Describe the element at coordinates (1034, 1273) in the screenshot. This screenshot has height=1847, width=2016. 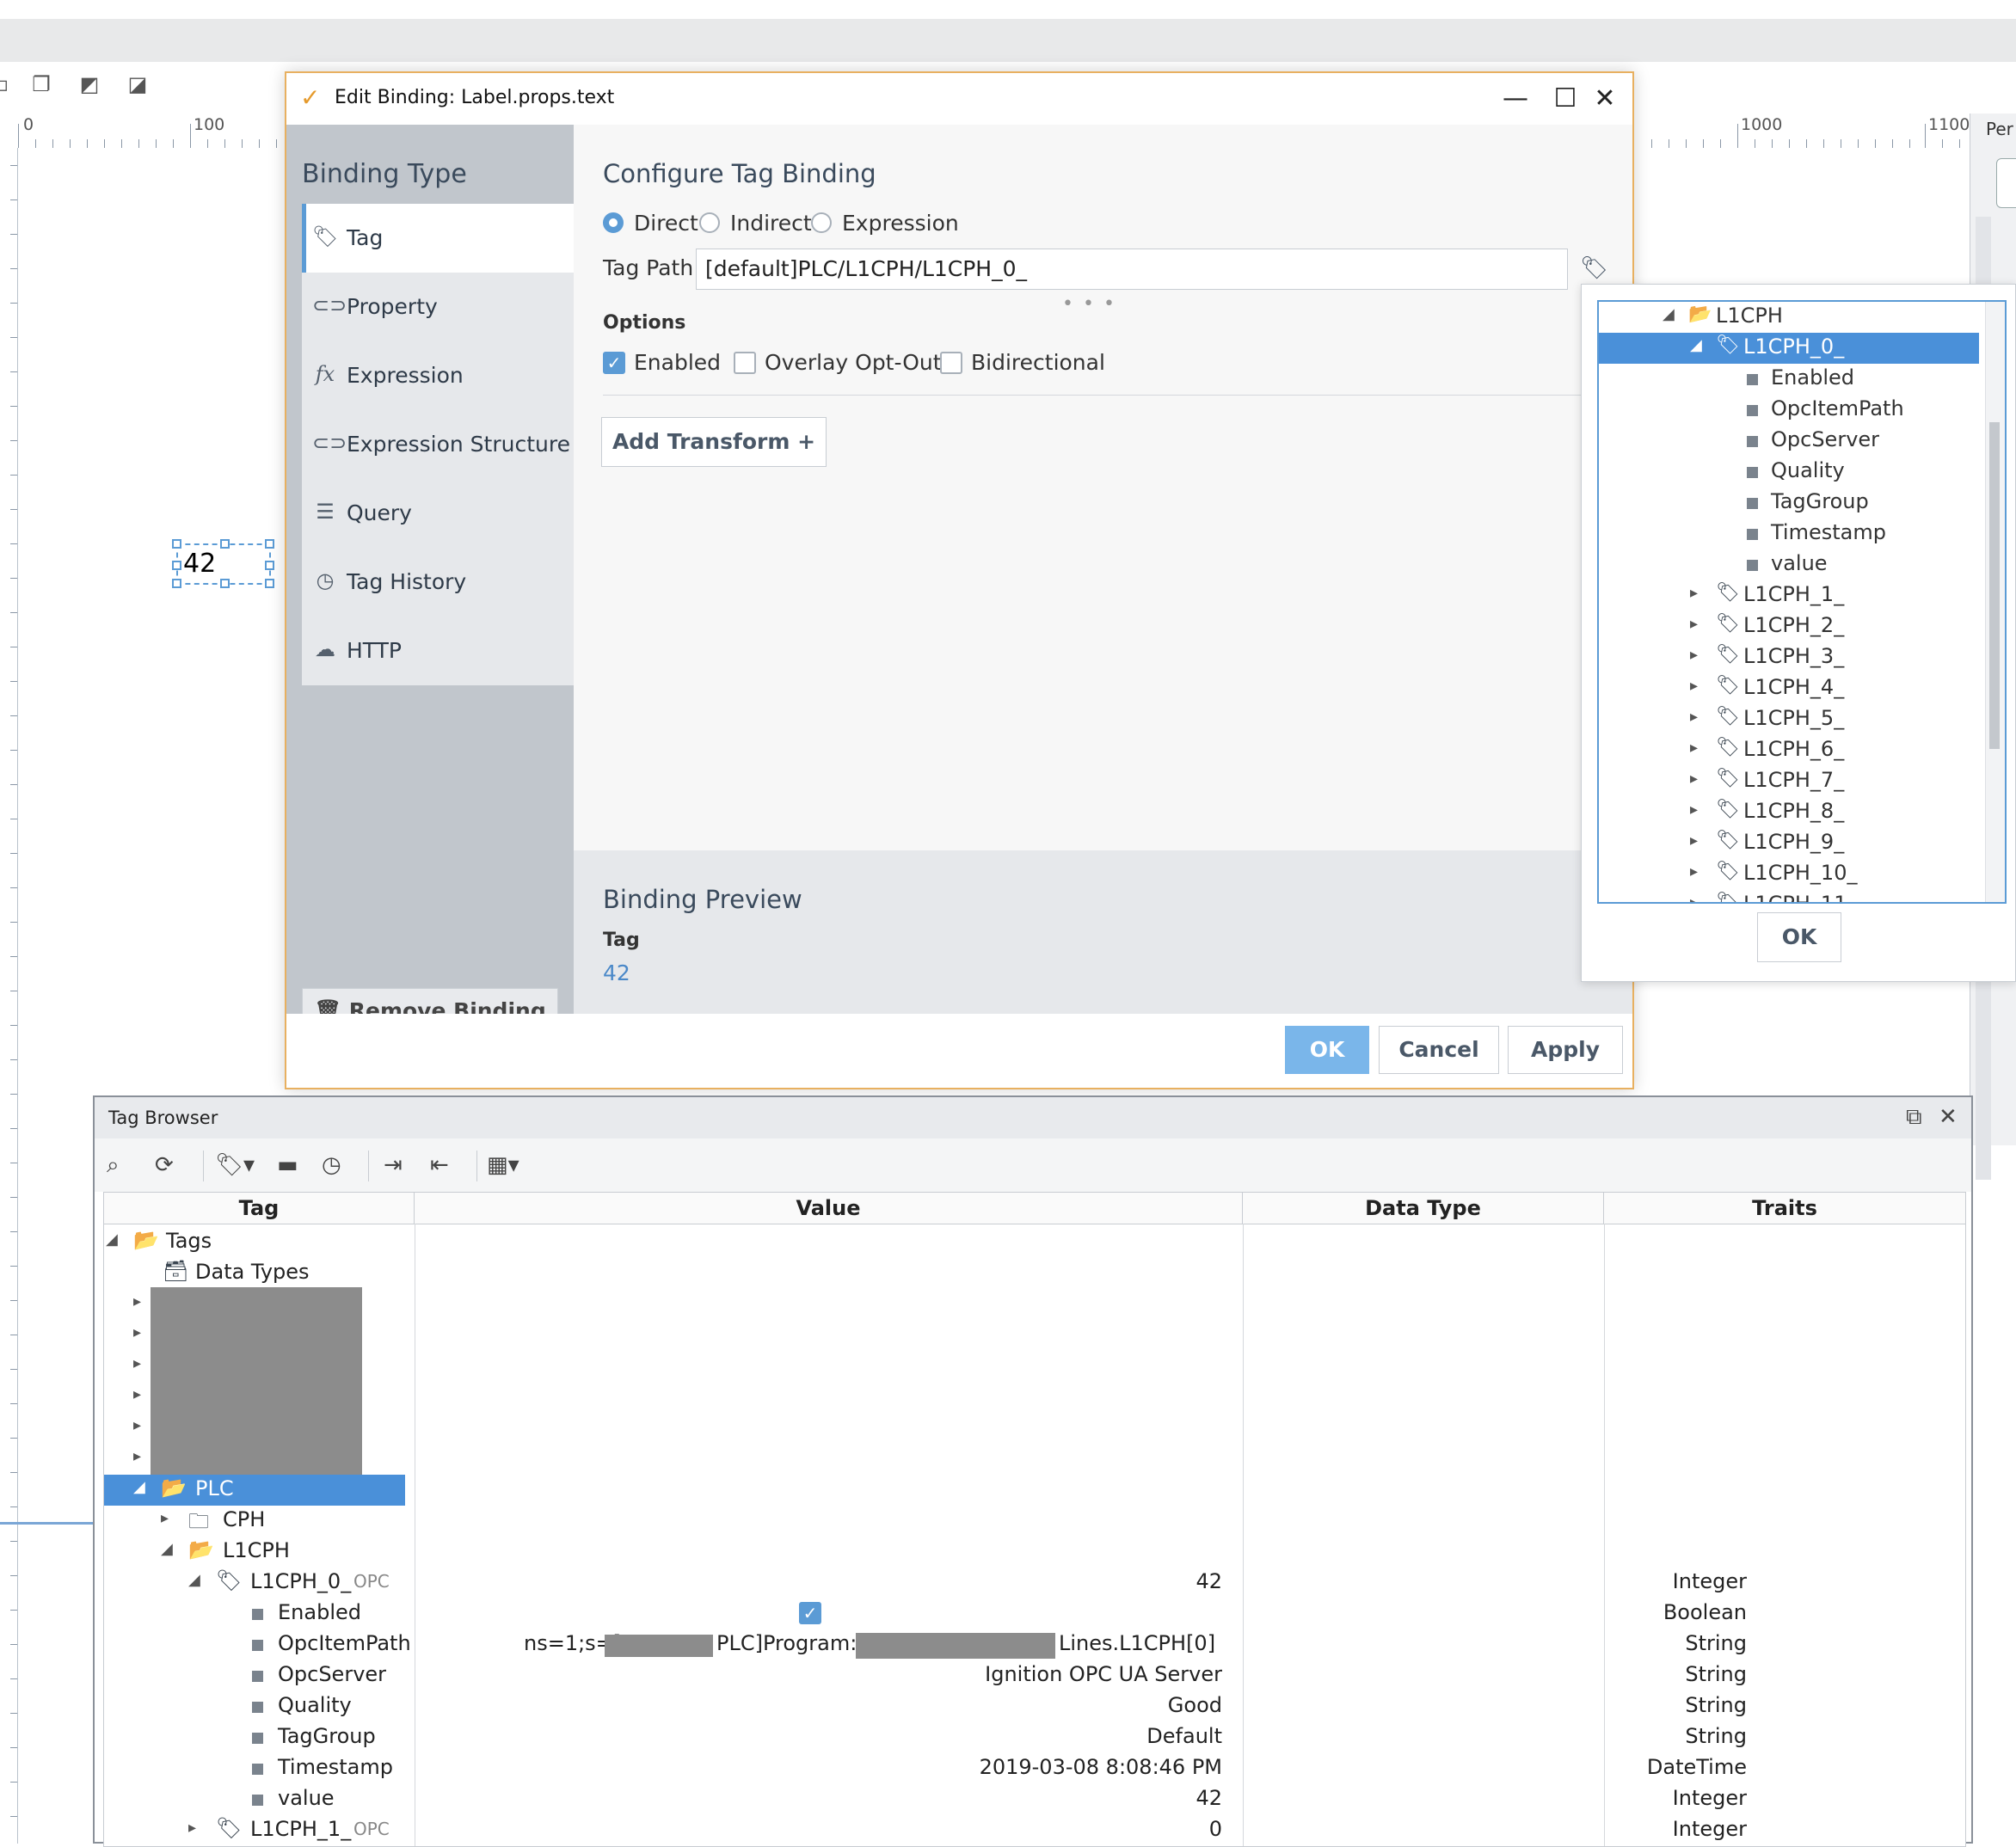
I see `table-row: 🗃 Data Types` at that location.